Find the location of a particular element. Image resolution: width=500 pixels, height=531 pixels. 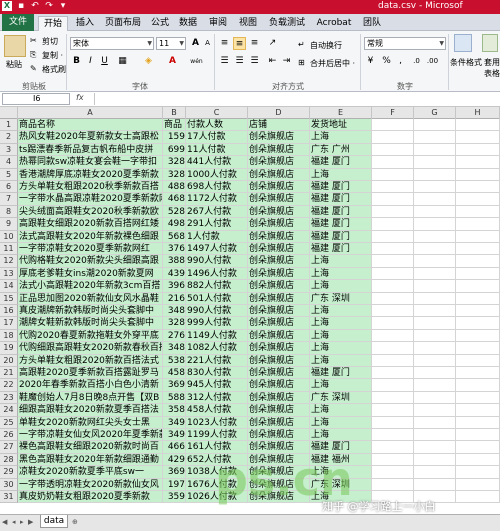

table-cell: 一字带凉鞋女2020夏季新款网红 is located at coordinates (90, 249).